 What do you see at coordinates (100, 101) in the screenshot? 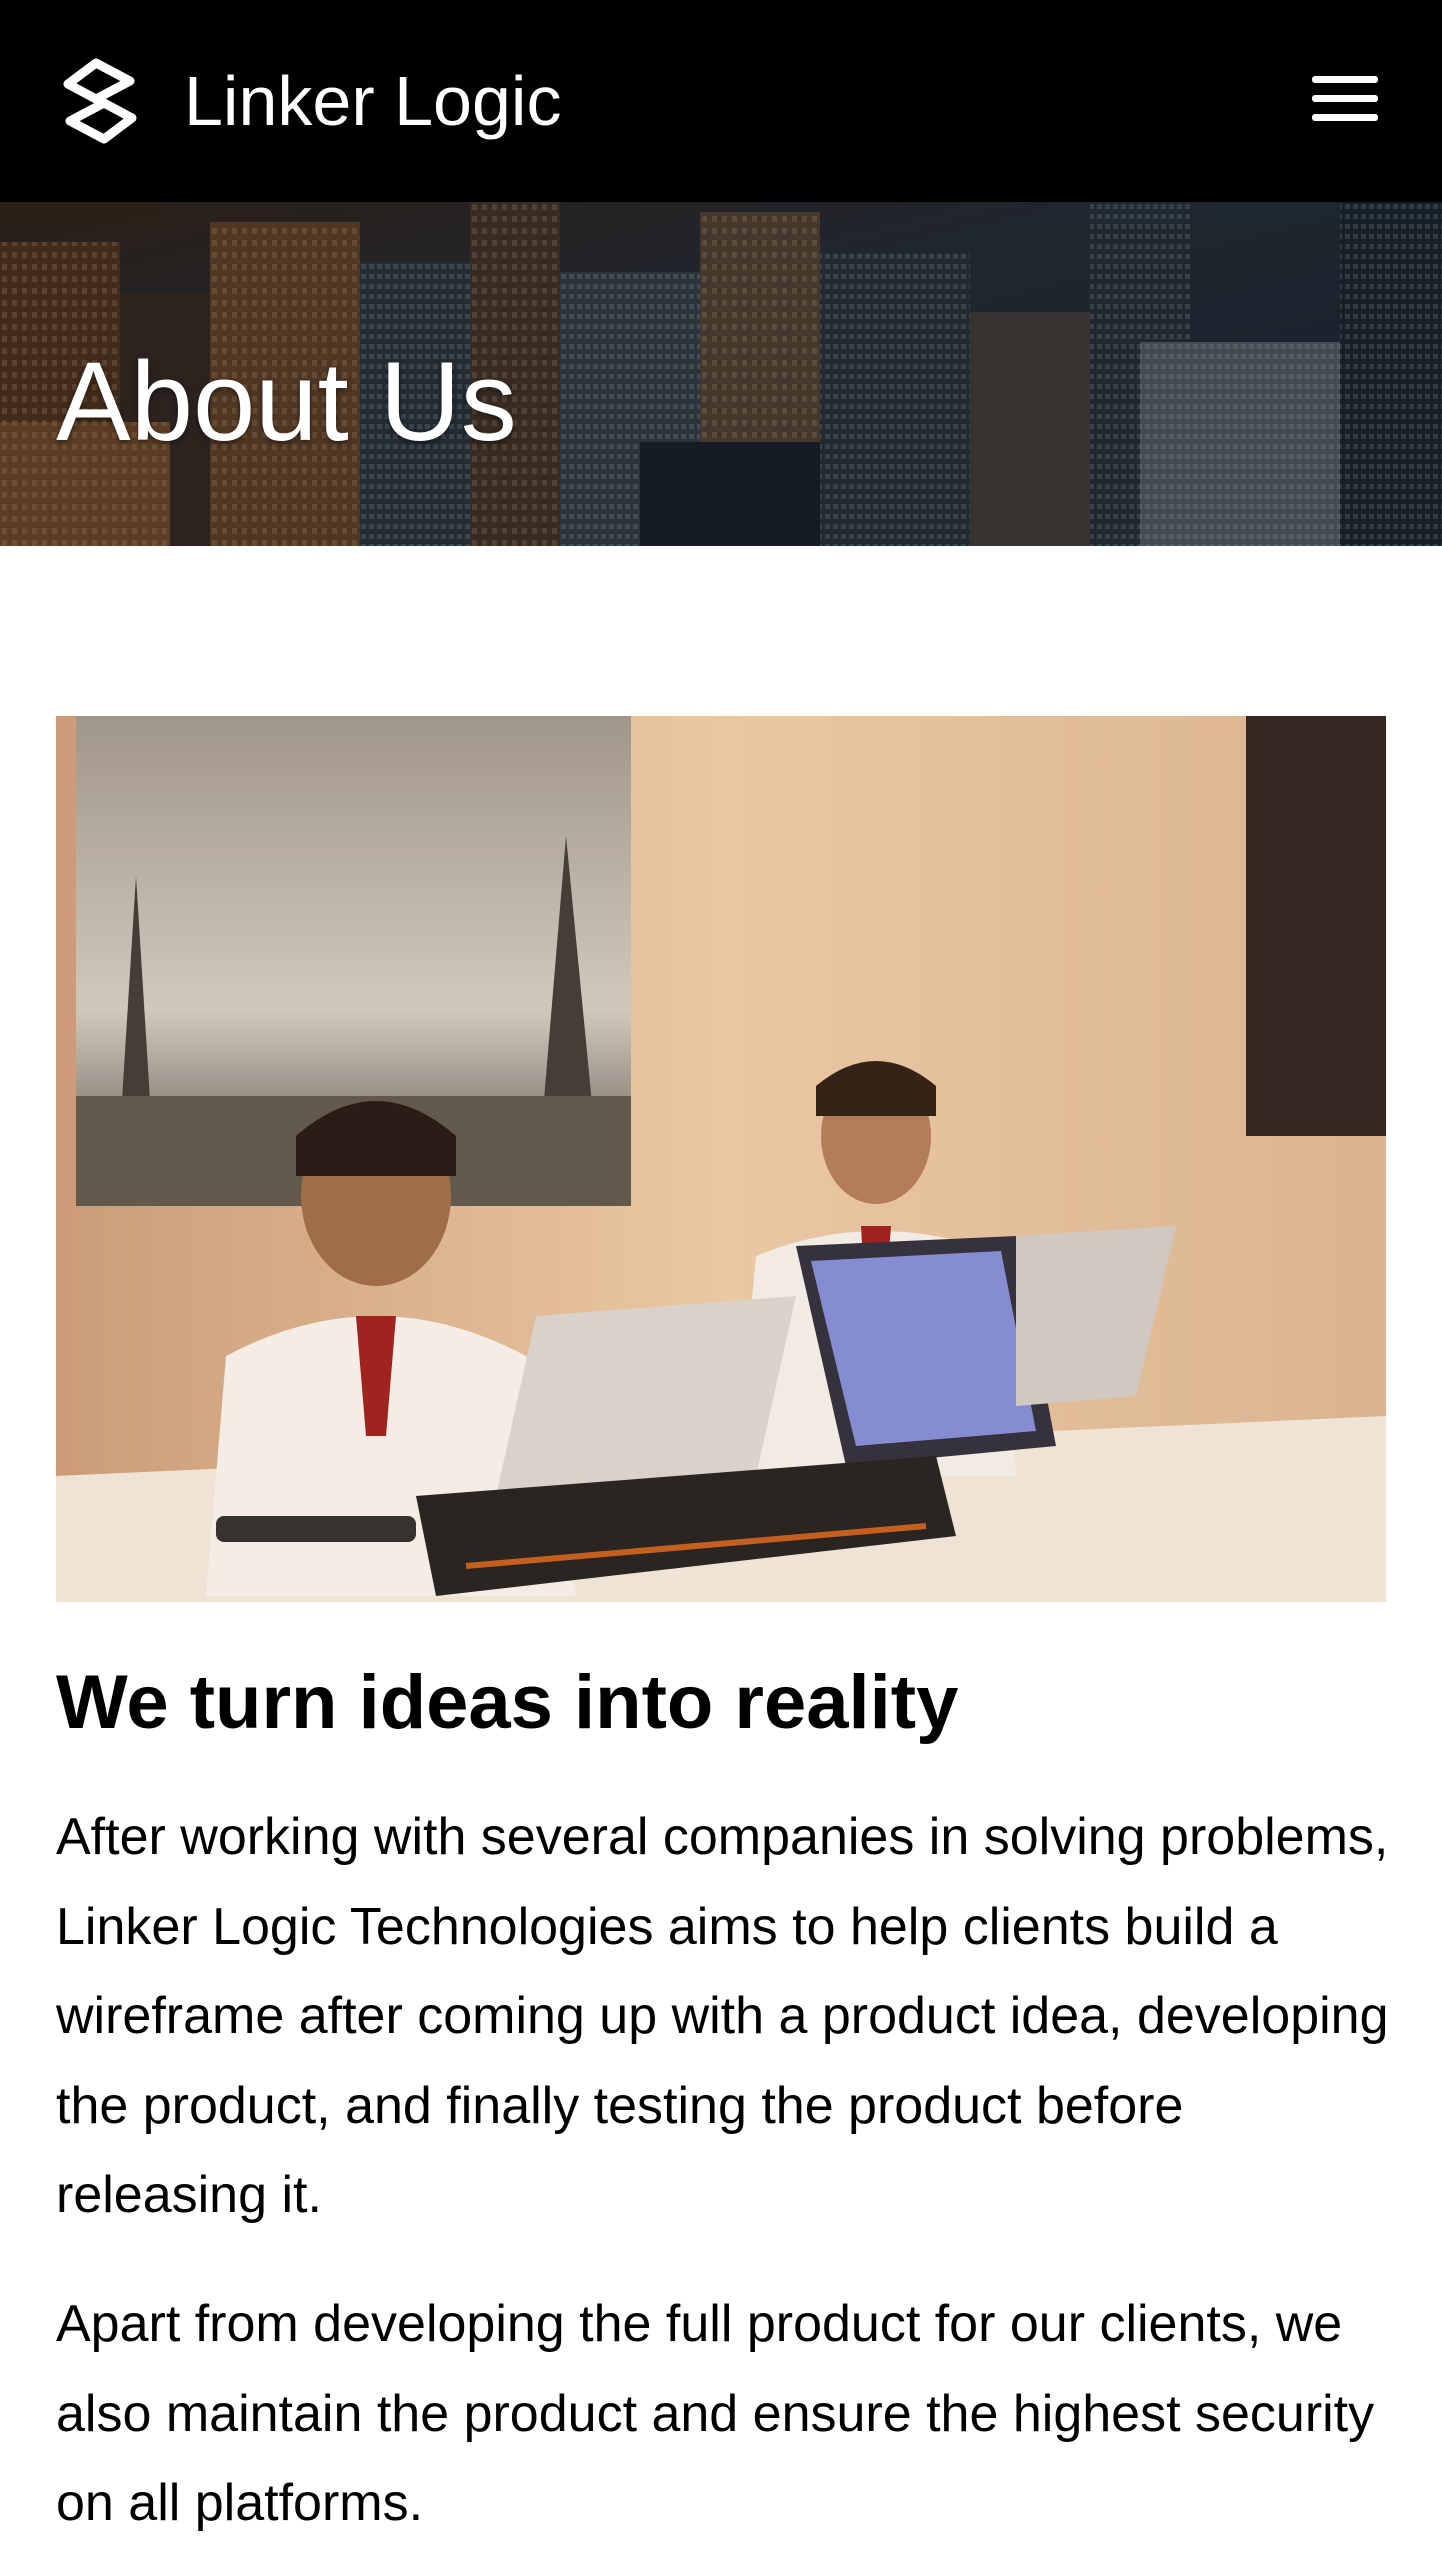
I see `linker-logic-logo-icon` at bounding box center [100, 101].